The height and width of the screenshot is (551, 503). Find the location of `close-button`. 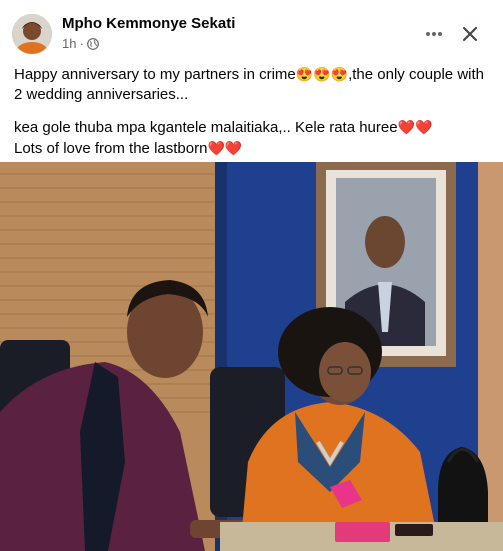

close-button is located at coordinates (470, 34).